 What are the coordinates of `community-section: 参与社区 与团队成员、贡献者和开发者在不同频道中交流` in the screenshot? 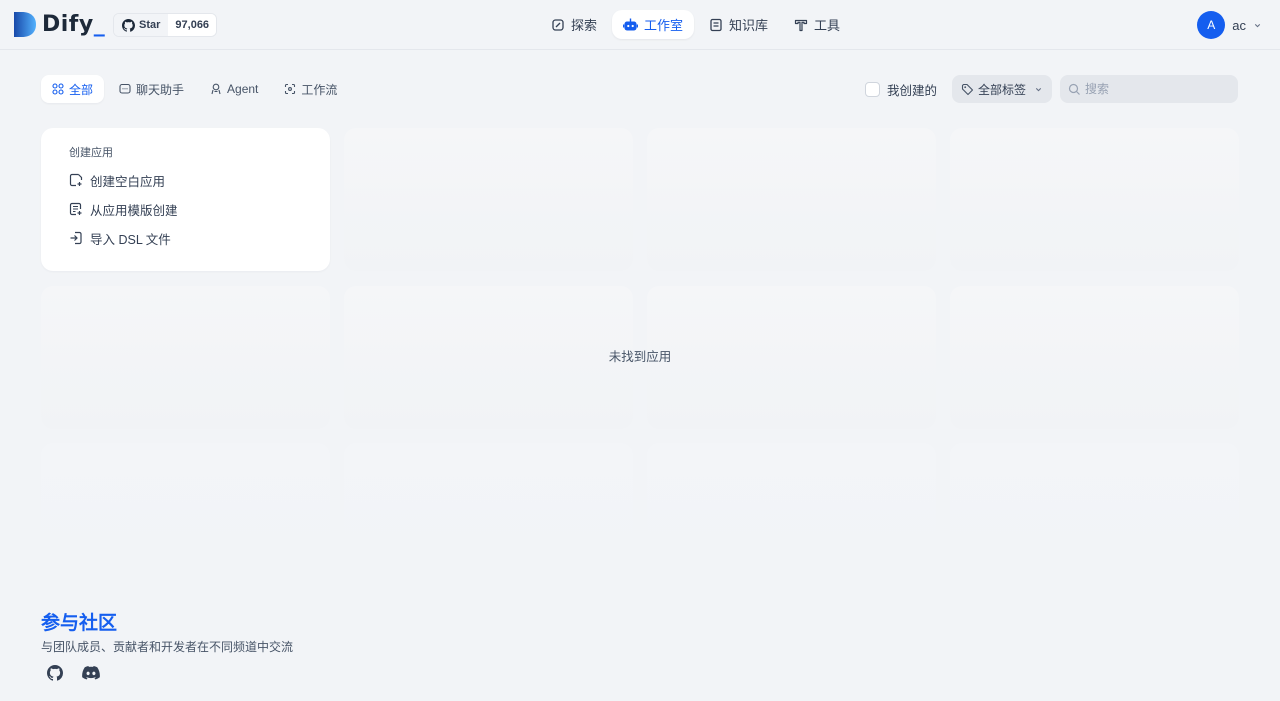 It's located at (167, 631).